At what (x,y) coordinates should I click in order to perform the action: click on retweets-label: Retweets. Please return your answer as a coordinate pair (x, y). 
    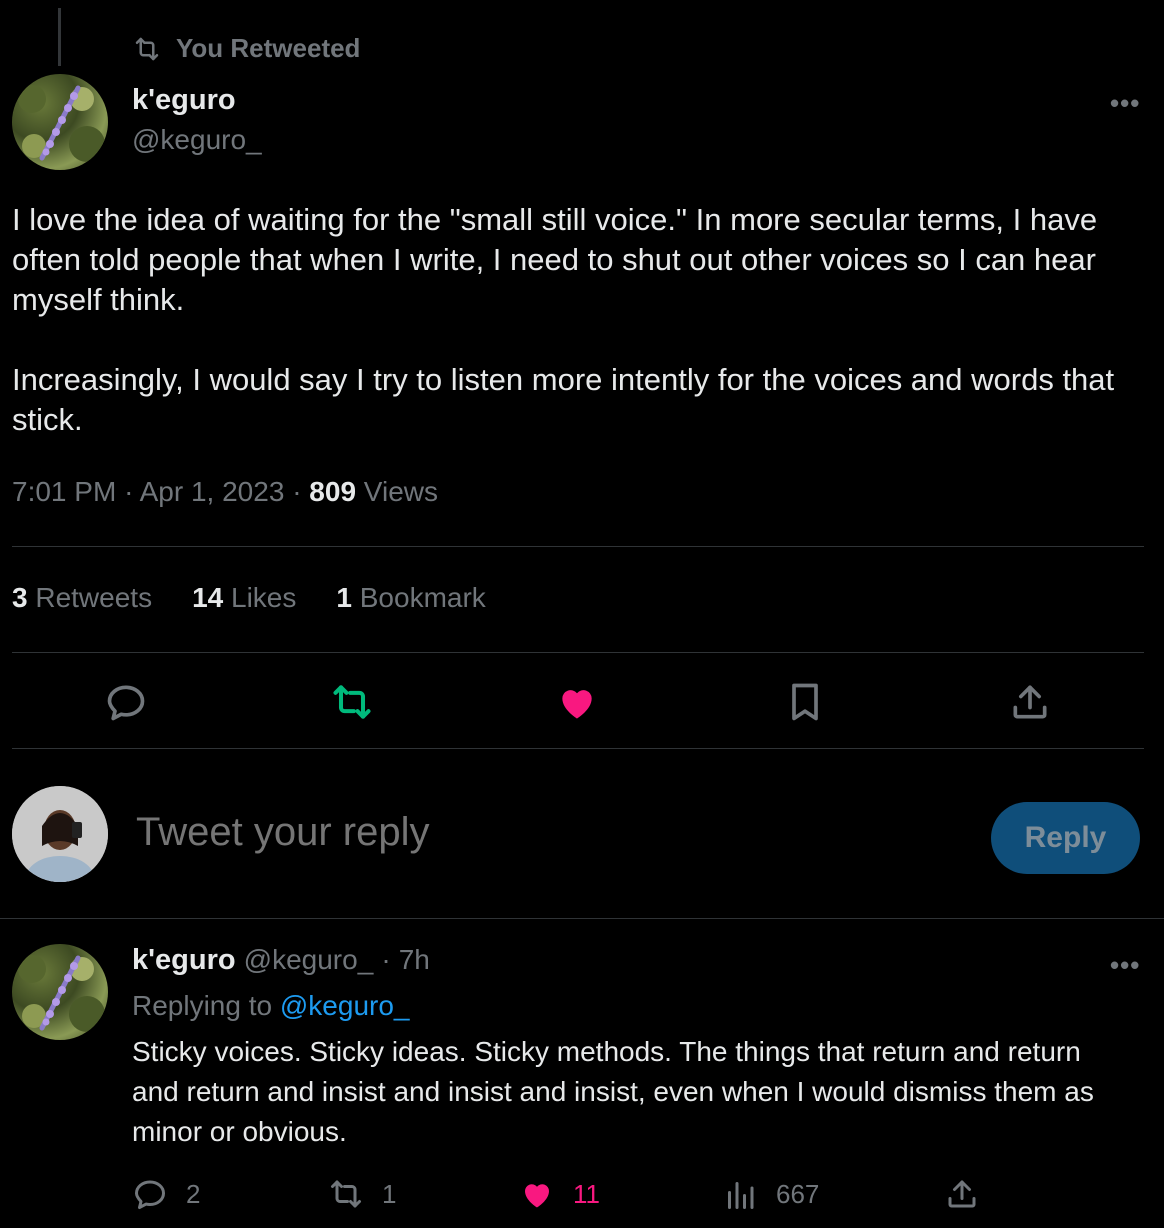
    Looking at the image, I should click on (94, 597).